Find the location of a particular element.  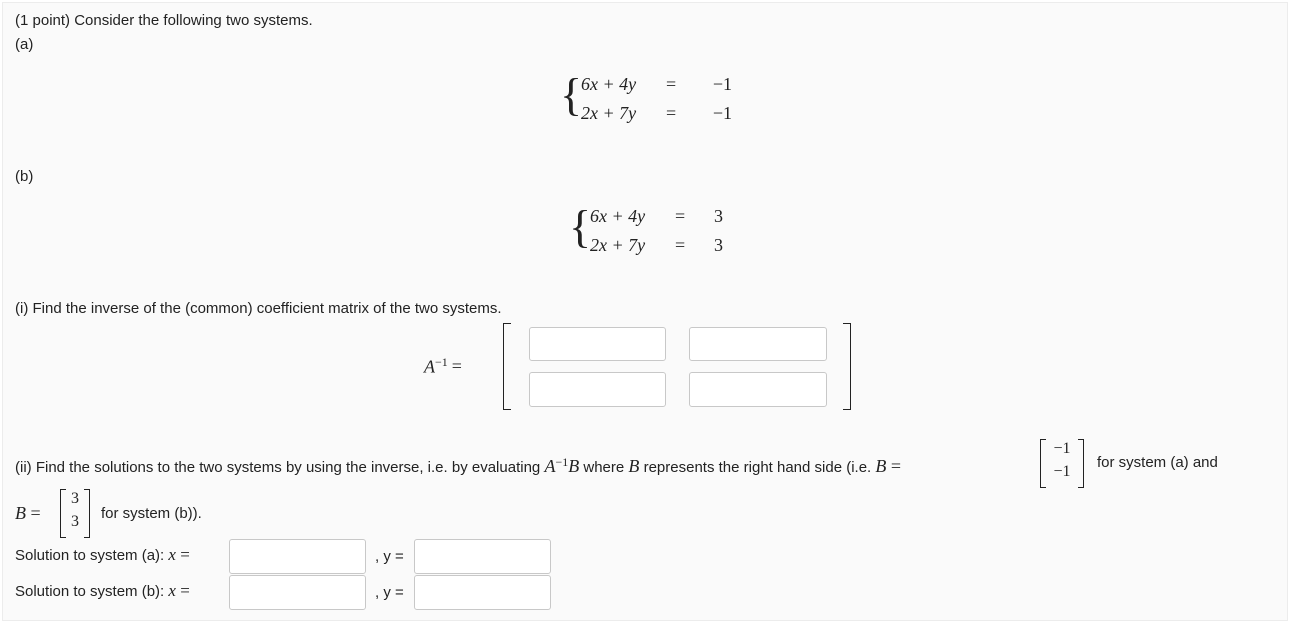

system-a-eq2-lhs: 2x + 7y is located at coordinates (609, 113).